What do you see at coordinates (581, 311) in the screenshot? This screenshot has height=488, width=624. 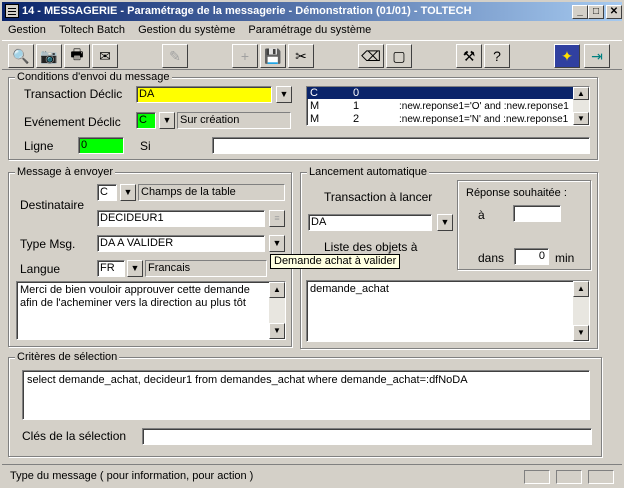 I see `objets-scrollbar: ▲ ▼` at bounding box center [581, 311].